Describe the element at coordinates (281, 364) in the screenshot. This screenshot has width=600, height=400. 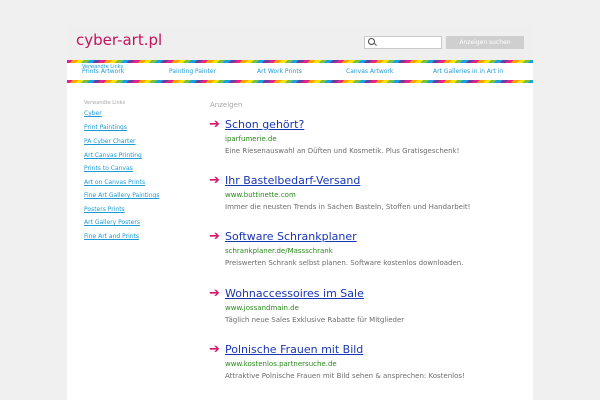
I see `ad-url: www.kostenlos.partnersuche.de` at that location.